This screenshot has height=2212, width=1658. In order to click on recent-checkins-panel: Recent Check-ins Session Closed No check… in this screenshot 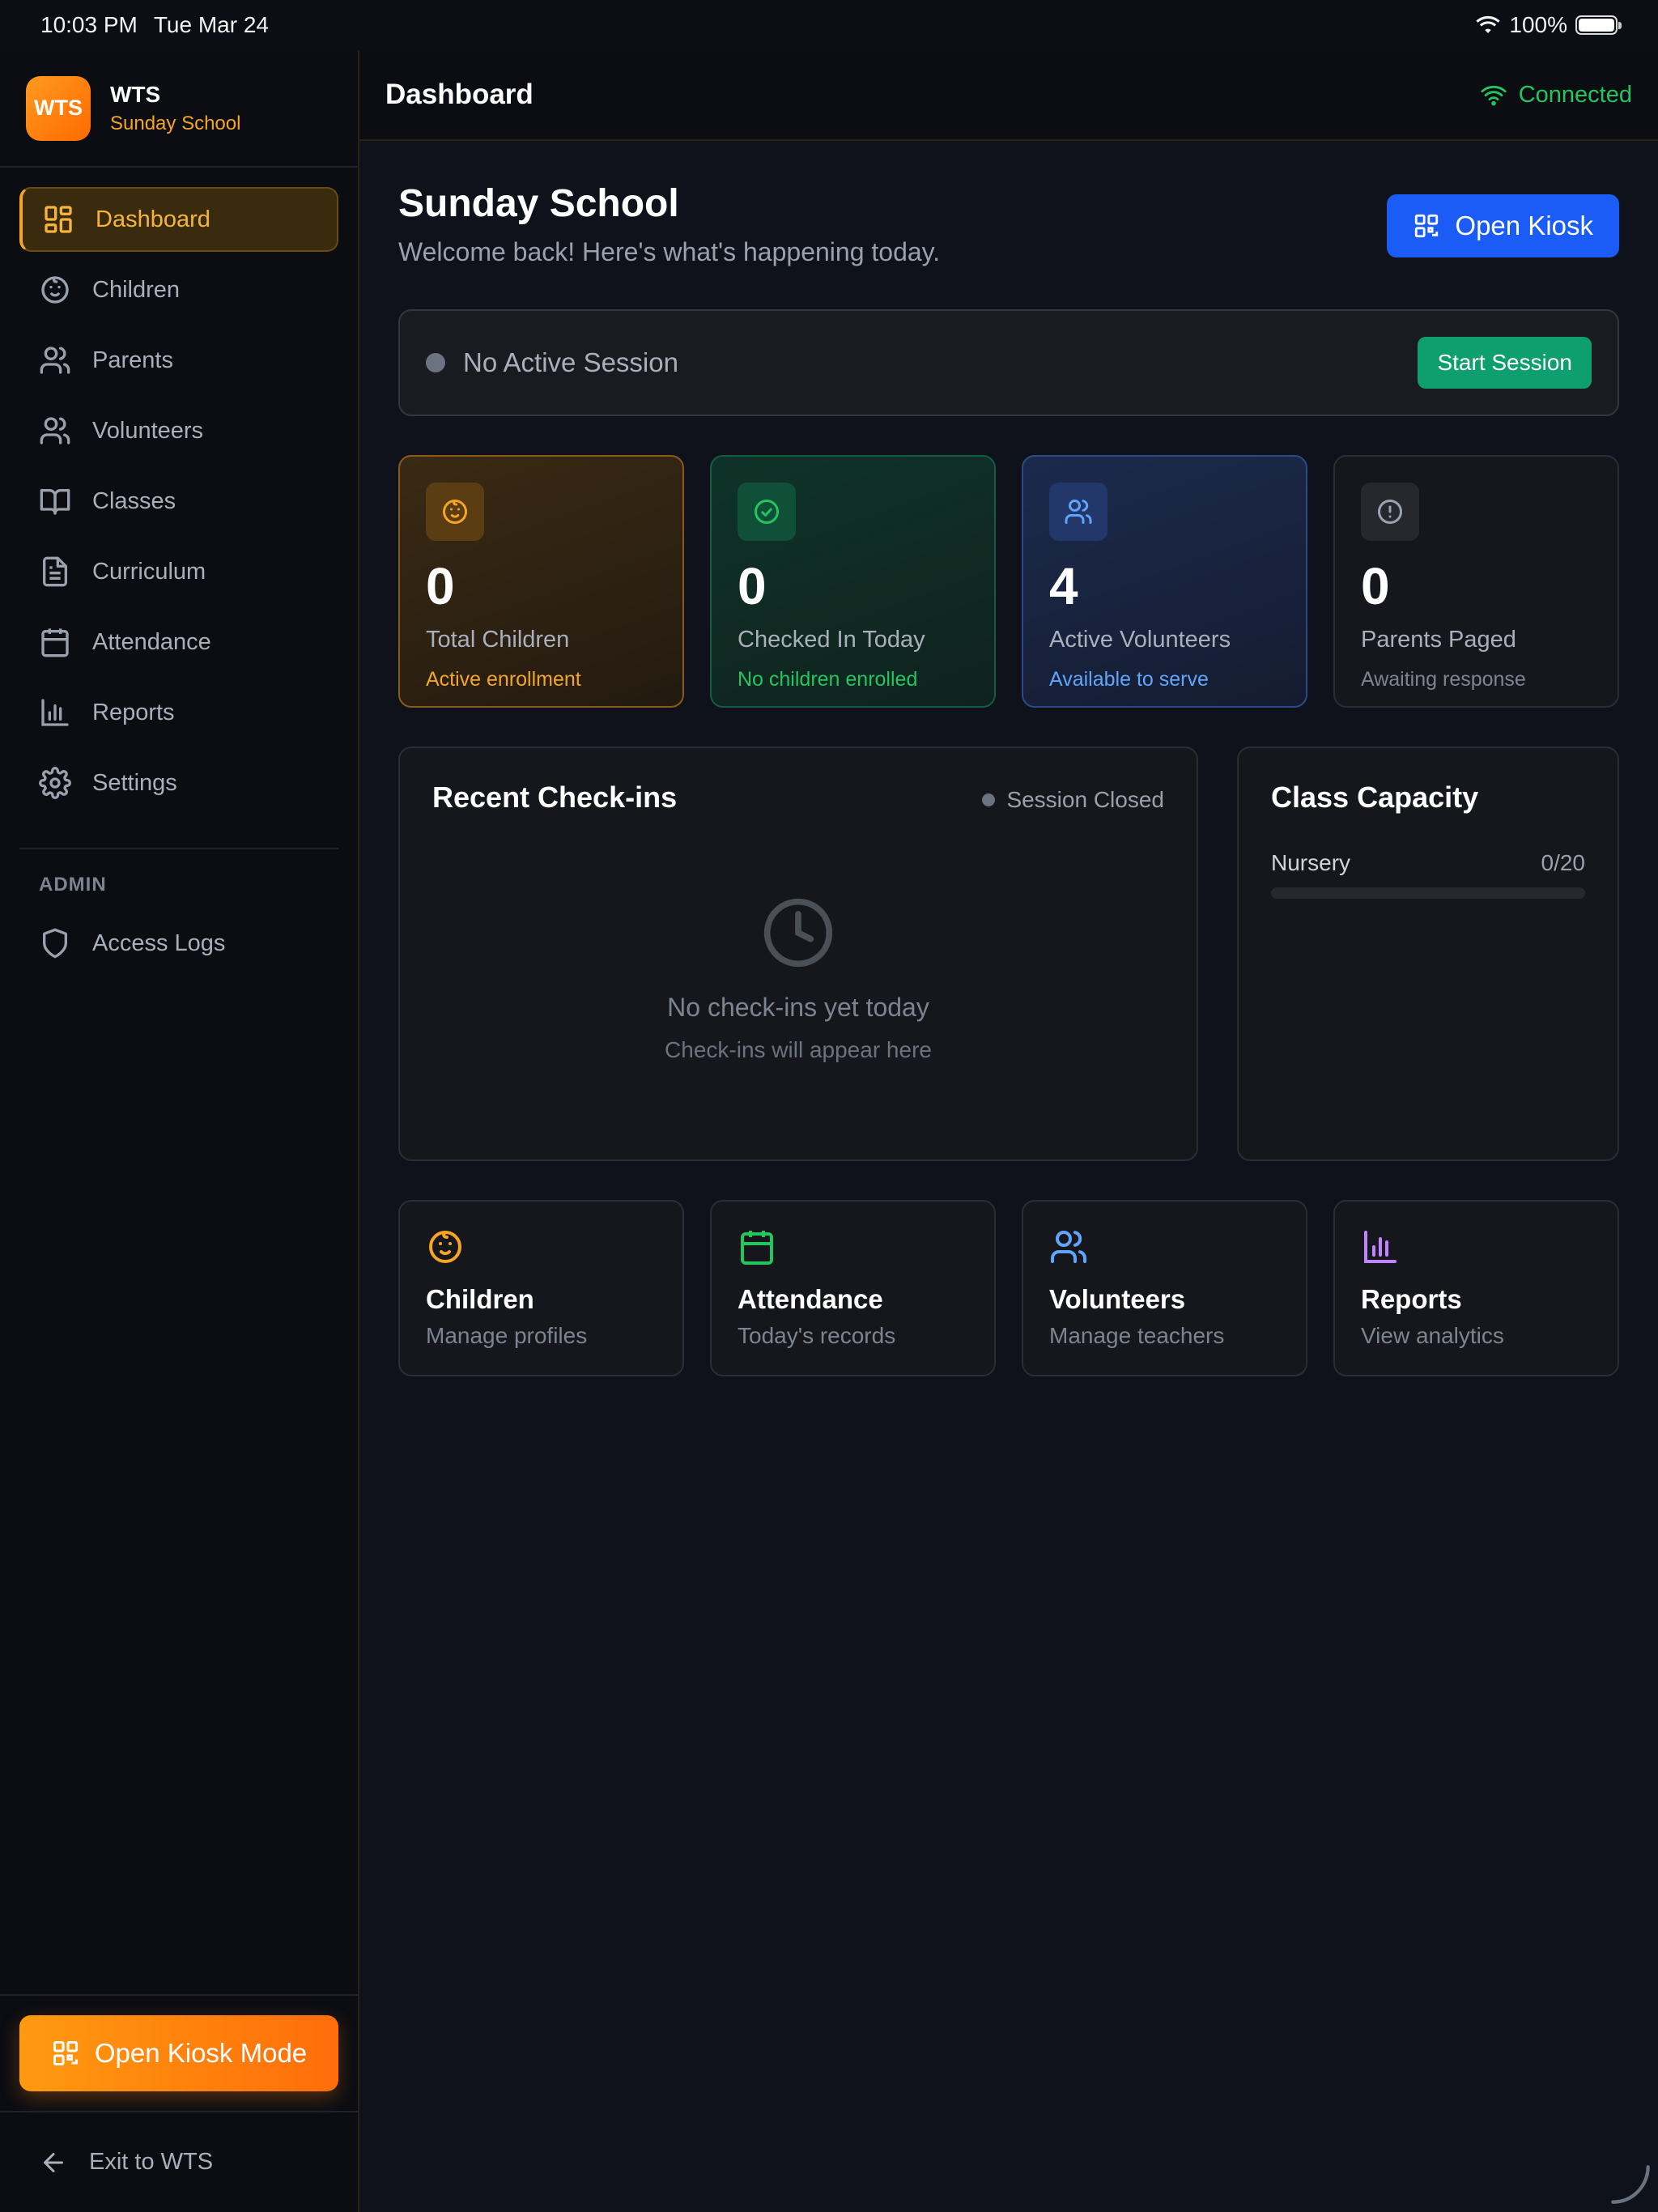, I will do `click(798, 954)`.